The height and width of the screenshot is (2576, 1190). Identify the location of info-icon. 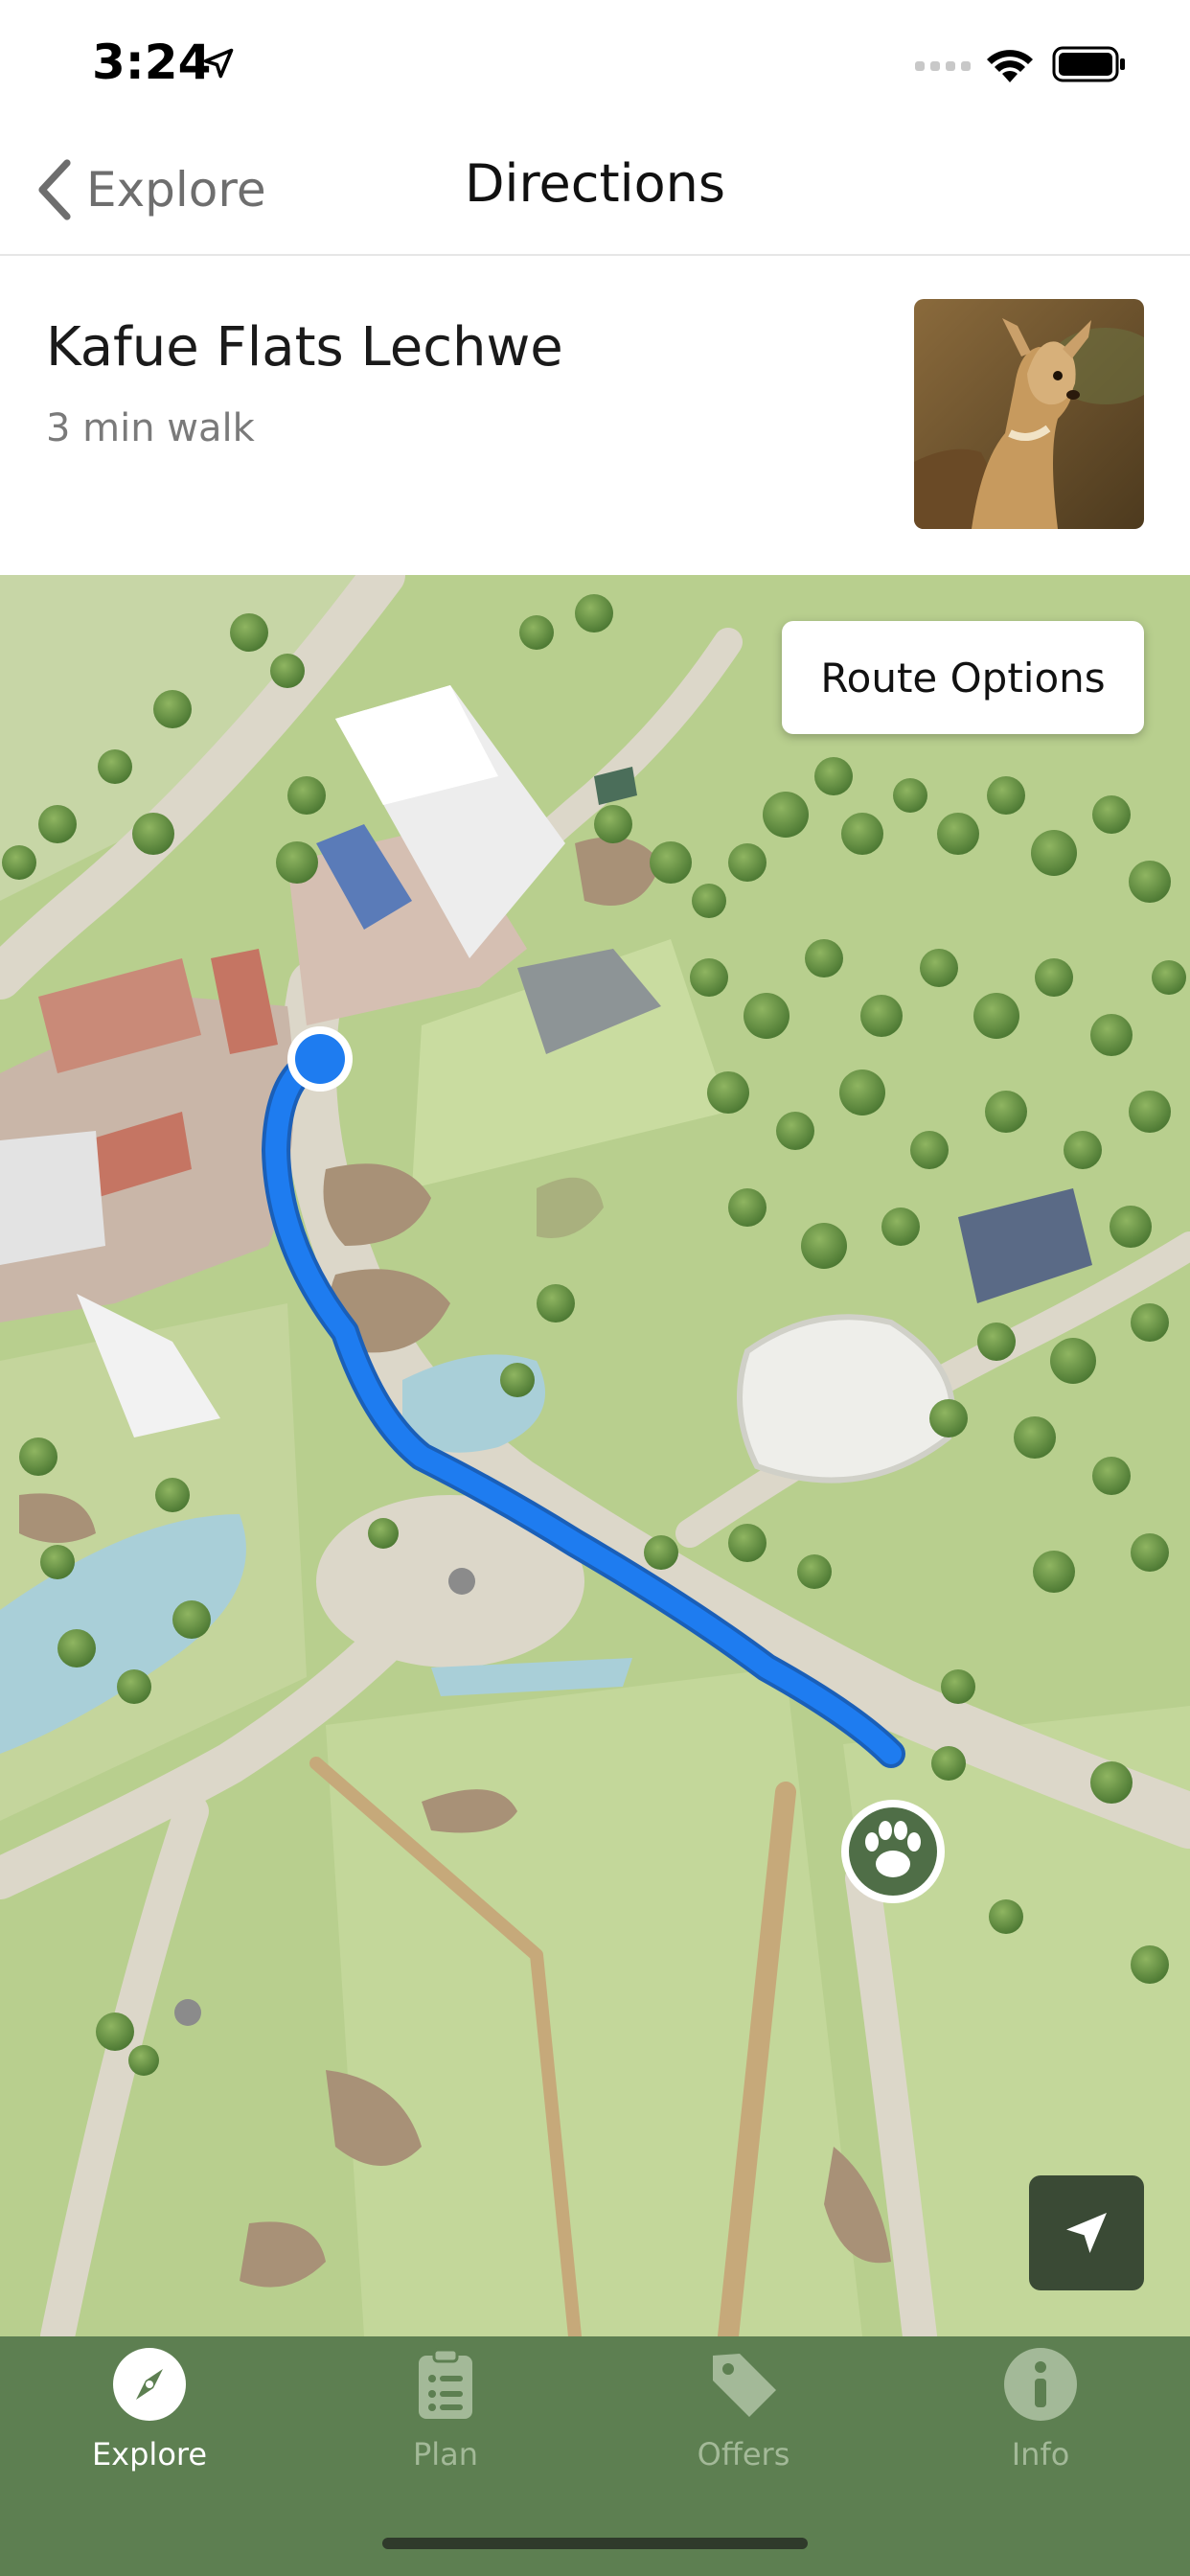
(1040, 2384).